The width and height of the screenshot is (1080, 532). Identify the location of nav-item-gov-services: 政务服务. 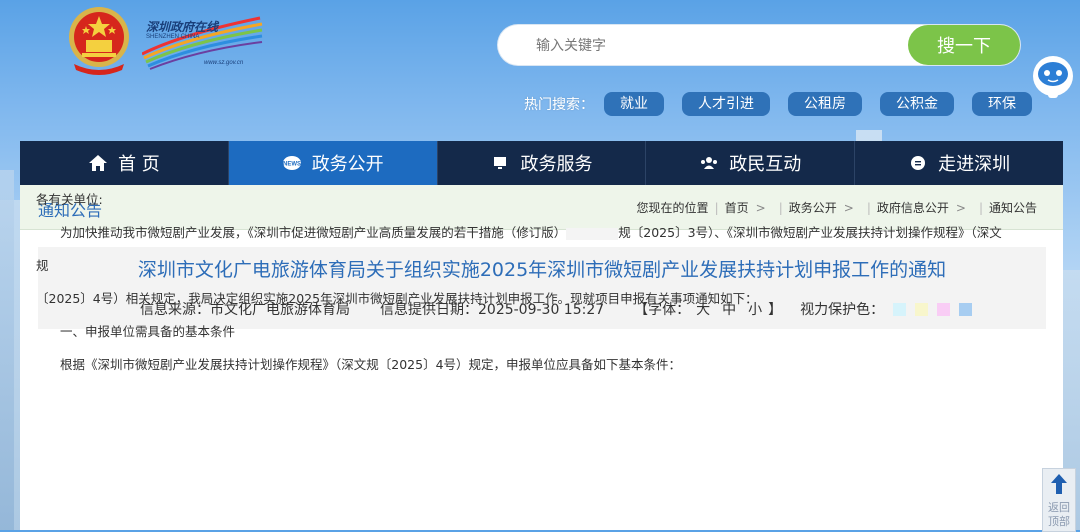
(542, 163).